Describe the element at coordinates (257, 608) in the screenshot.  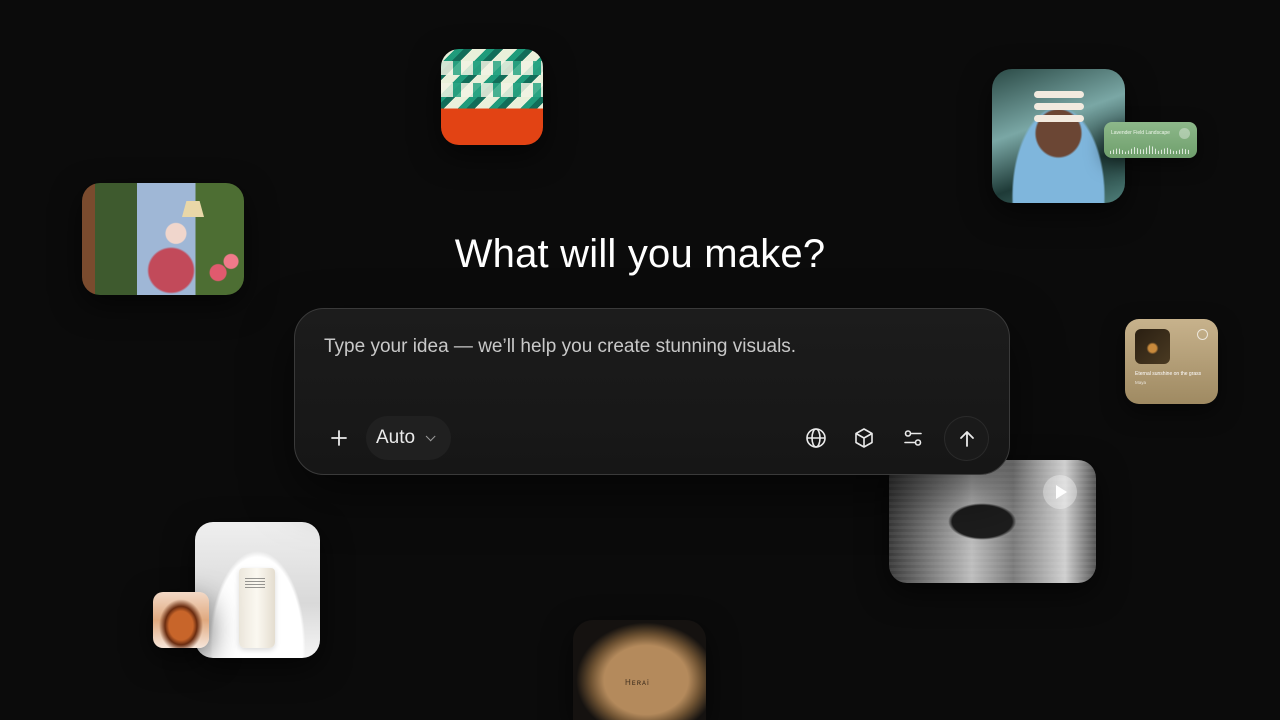
I see `cream-tube` at that location.